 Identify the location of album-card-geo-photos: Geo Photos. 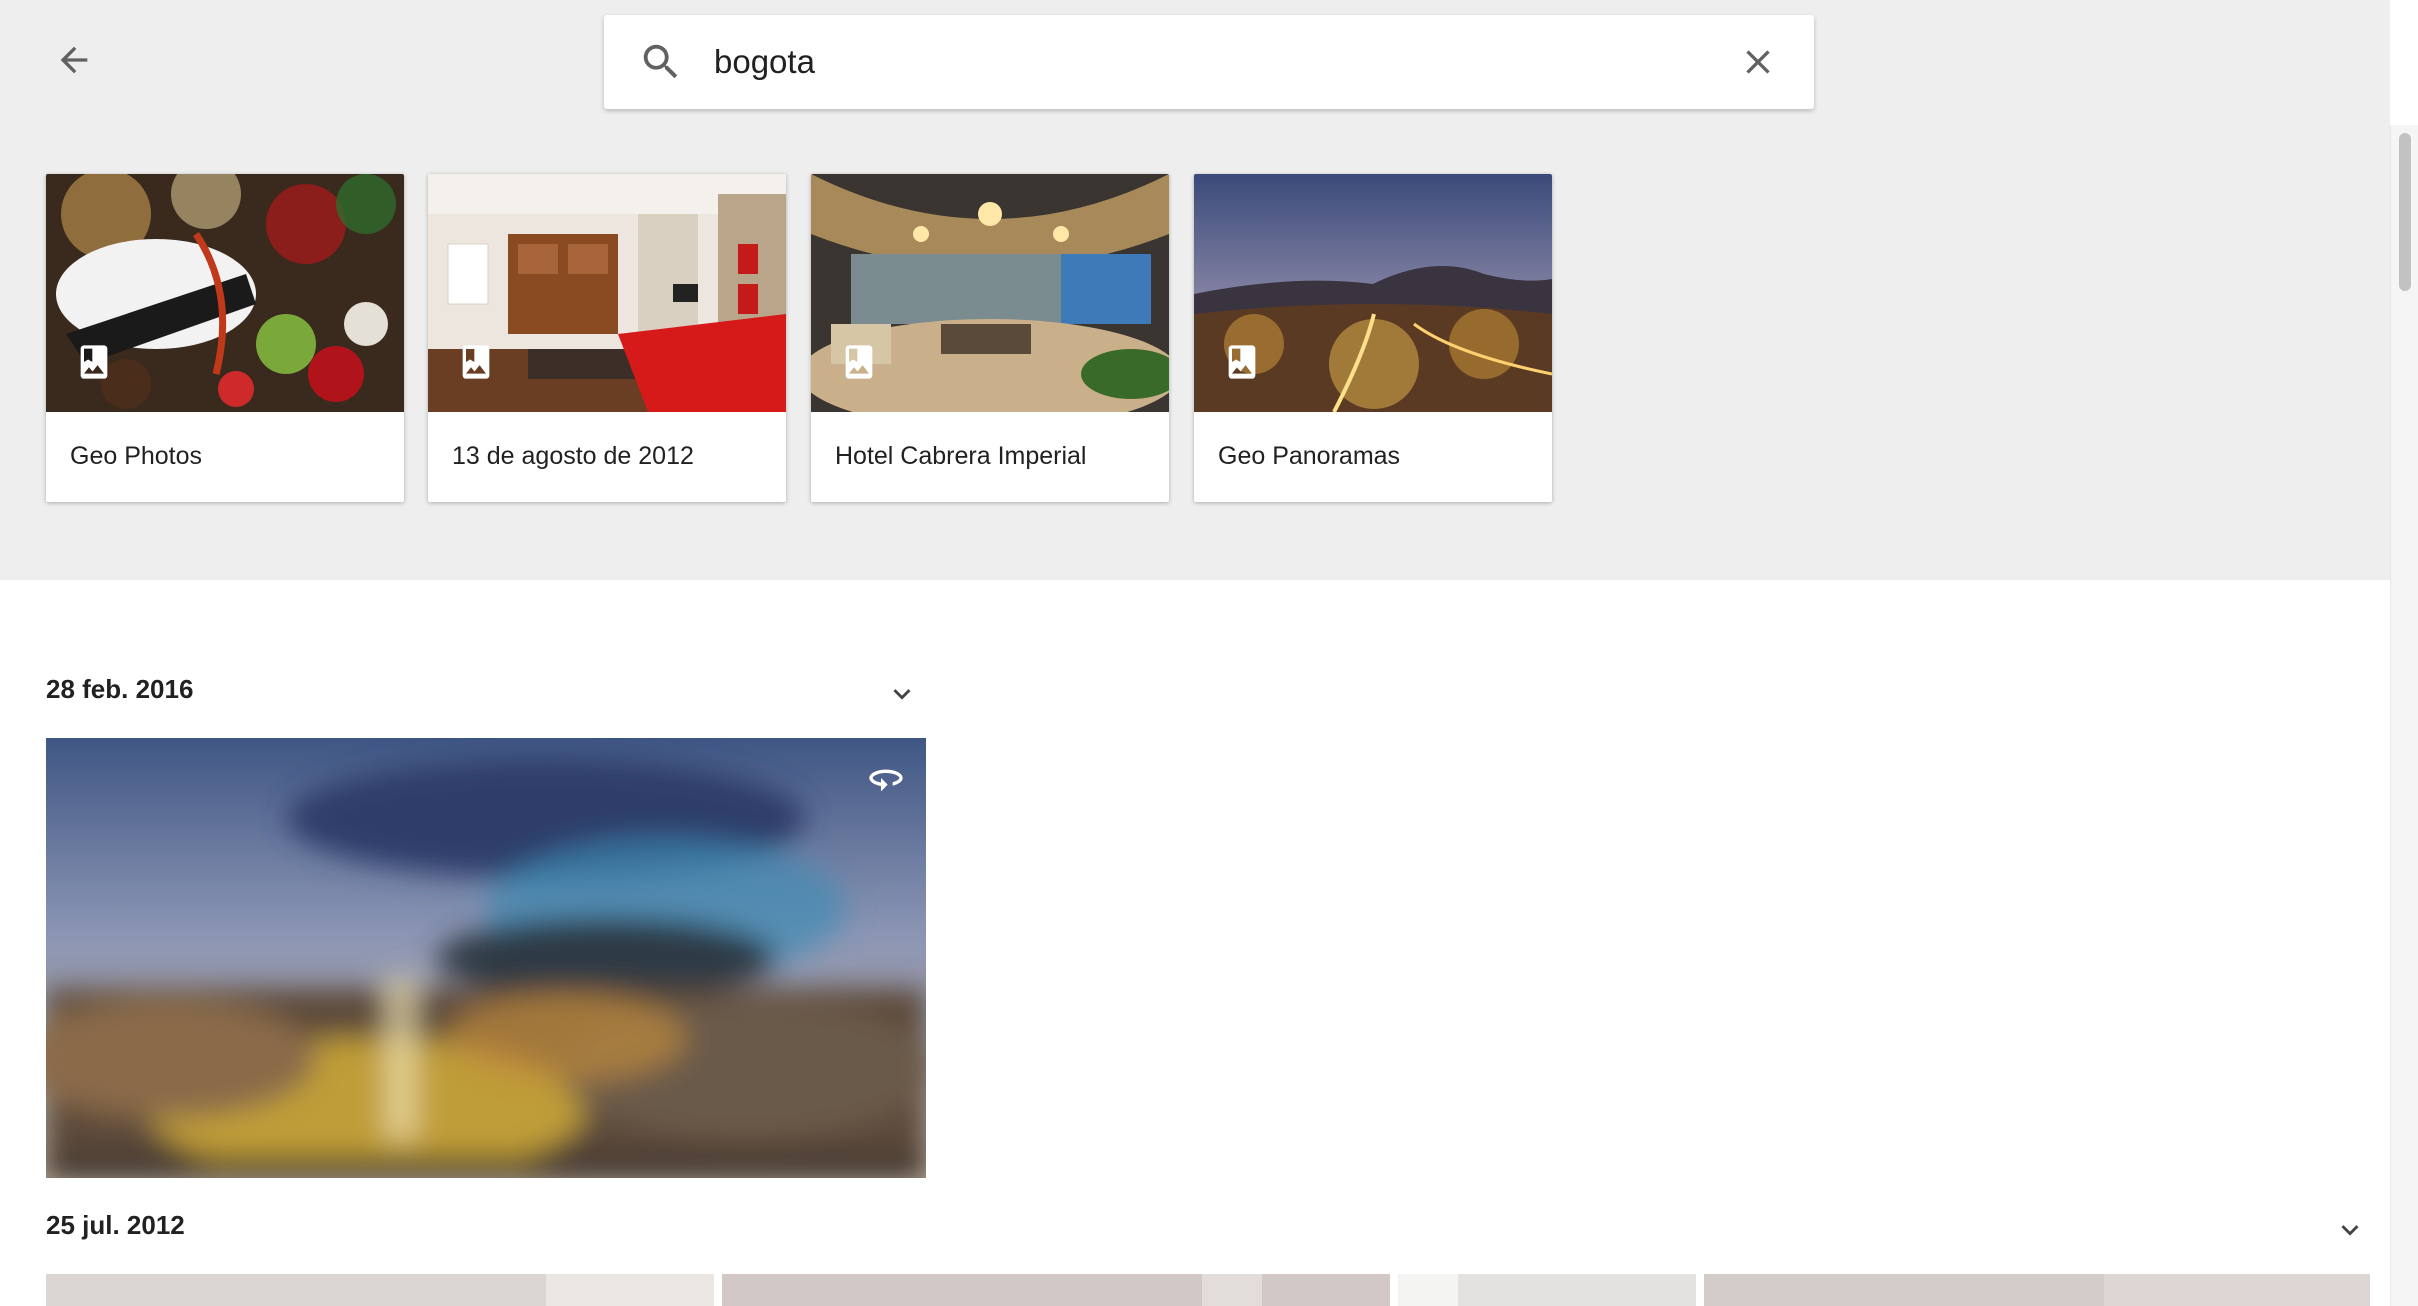
(225, 338).